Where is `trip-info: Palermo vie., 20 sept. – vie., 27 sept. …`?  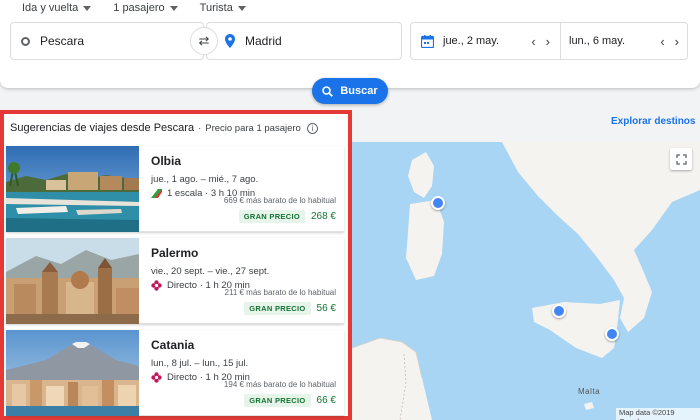 trip-info: Palermo vie., 20 sept. – vie., 27 sept. … is located at coordinates (241, 280).